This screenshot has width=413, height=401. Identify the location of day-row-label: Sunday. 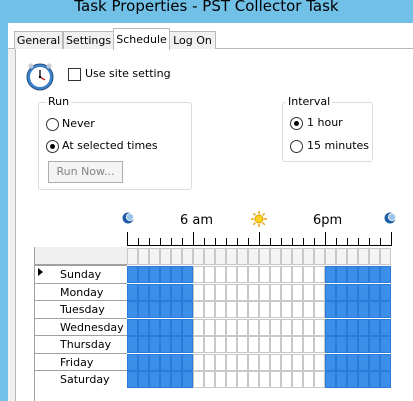
(80, 274).